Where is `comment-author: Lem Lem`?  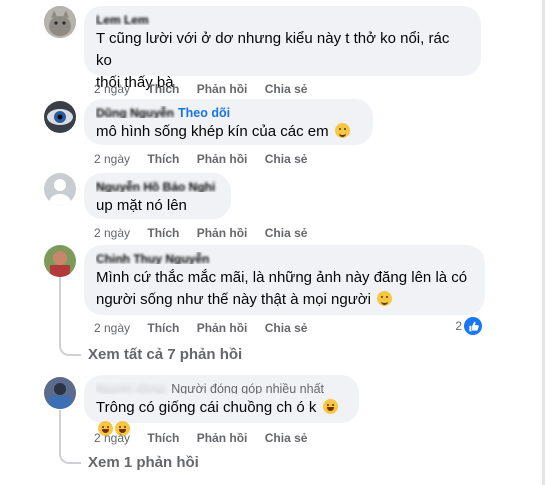 comment-author: Lem Lem is located at coordinates (282, 19).